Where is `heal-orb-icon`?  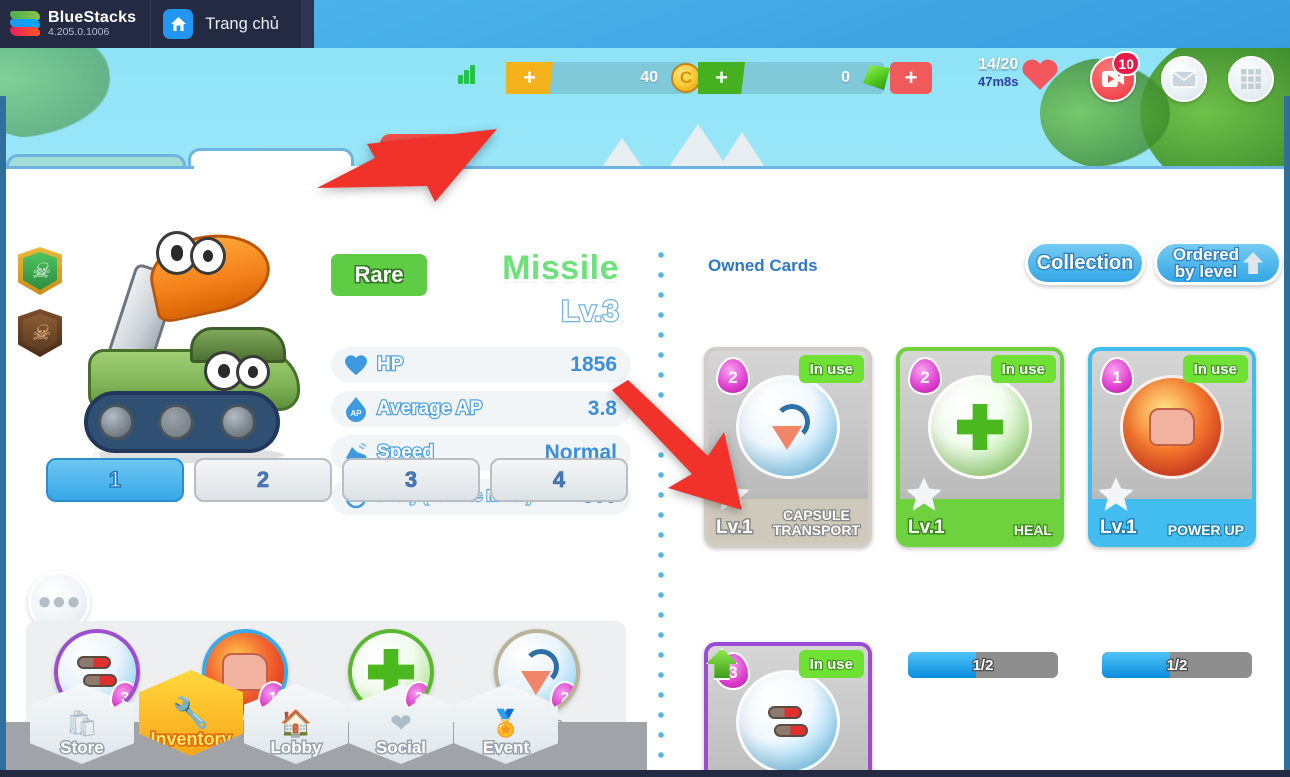 heal-orb-icon is located at coordinates (980, 427).